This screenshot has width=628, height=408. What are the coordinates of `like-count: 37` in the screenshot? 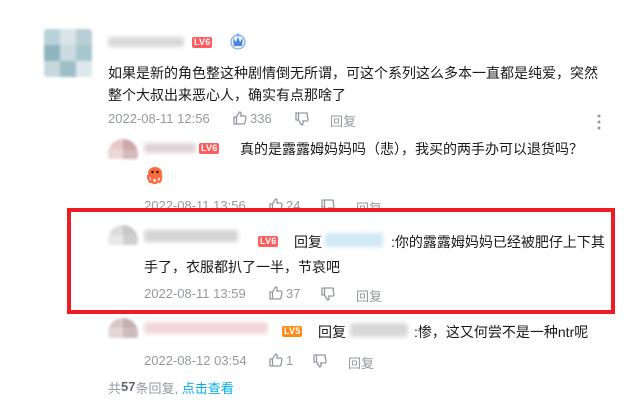 It's located at (293, 293).